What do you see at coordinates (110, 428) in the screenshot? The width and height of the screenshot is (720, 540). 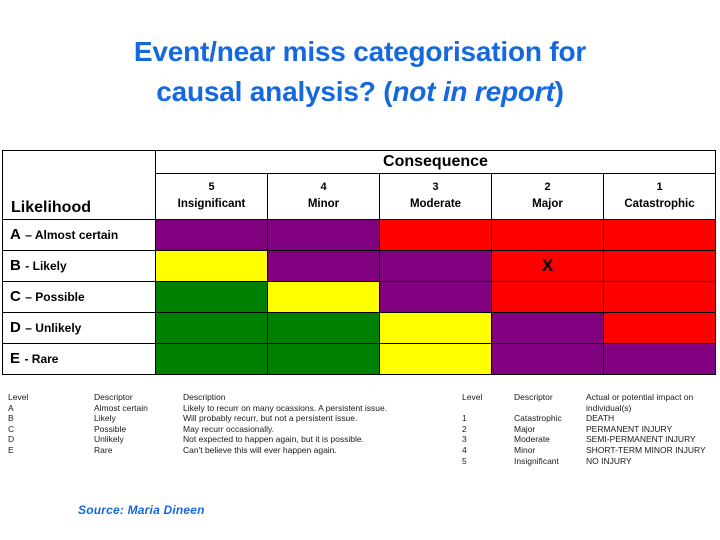 I see `likelihood-legend-descriptor: Possible` at bounding box center [110, 428].